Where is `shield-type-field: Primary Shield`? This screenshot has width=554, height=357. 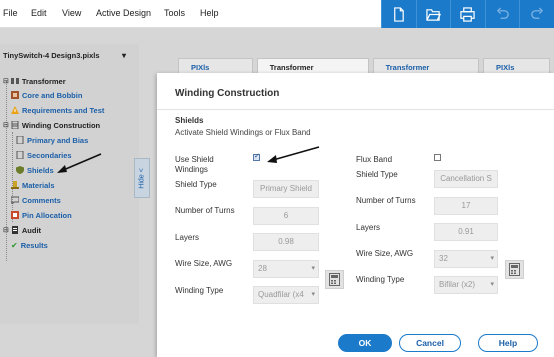
shield-type-field: Primary Shield is located at coordinates (286, 189).